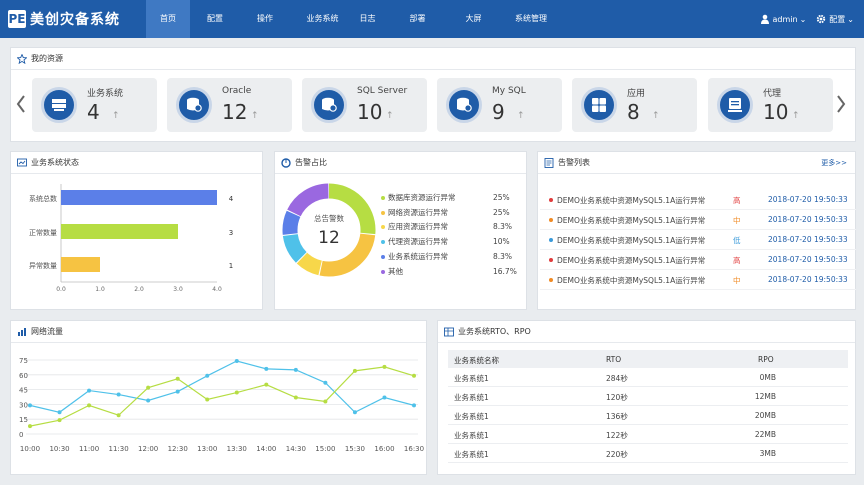 The width and height of the screenshot is (864, 485). What do you see at coordinates (764, 19) in the screenshot?
I see `user-icon` at bounding box center [764, 19].